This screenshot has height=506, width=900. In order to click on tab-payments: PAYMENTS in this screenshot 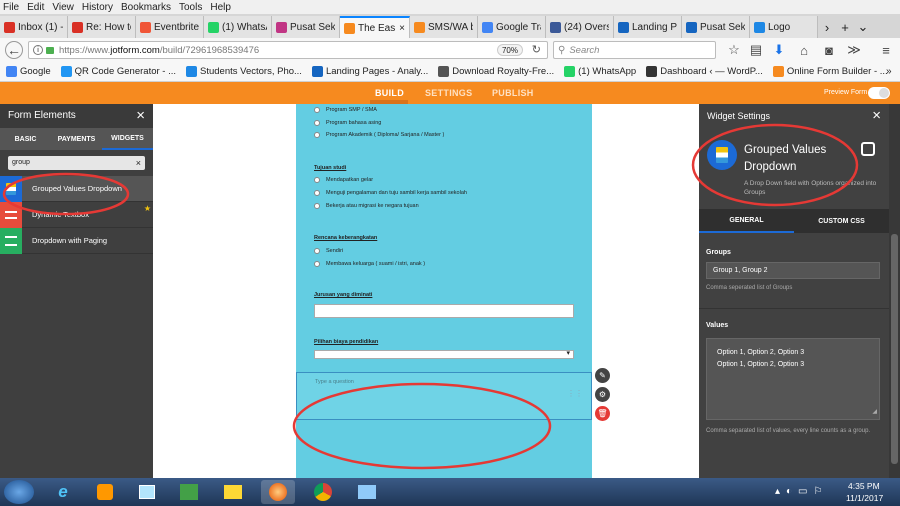, I will do `click(76, 139)`.